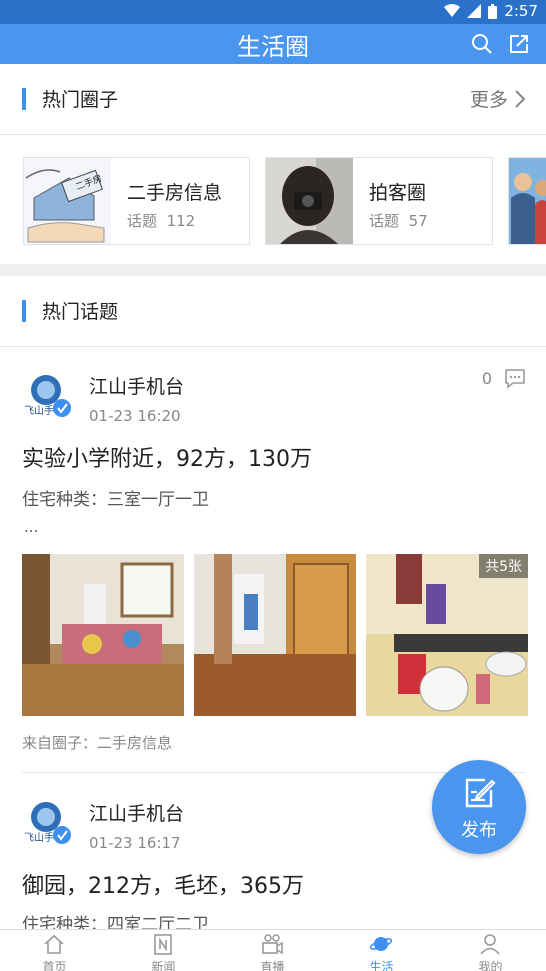 Image resolution: width=546 pixels, height=971 pixels. What do you see at coordinates (486, 378) in the screenshot?
I see `comment-count: 0` at bounding box center [486, 378].